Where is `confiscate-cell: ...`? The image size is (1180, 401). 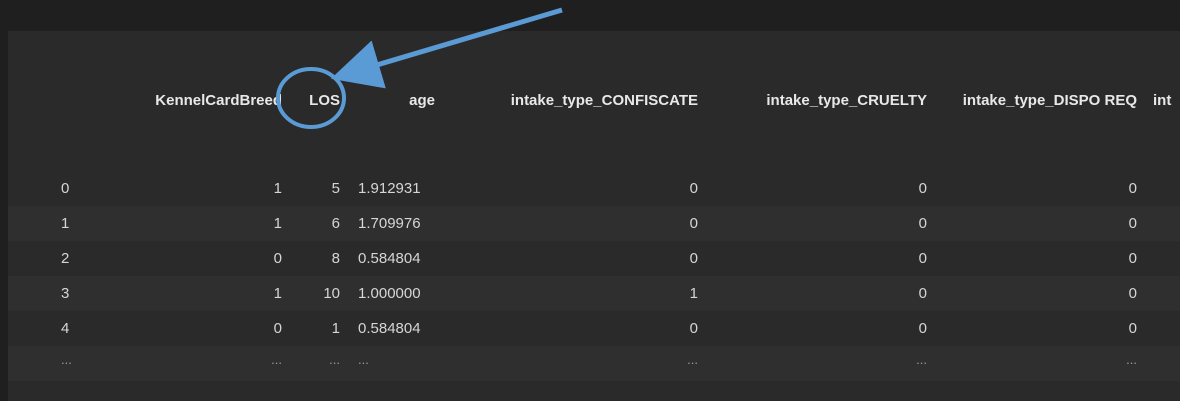
confiscate-cell: ... is located at coordinates (692, 359).